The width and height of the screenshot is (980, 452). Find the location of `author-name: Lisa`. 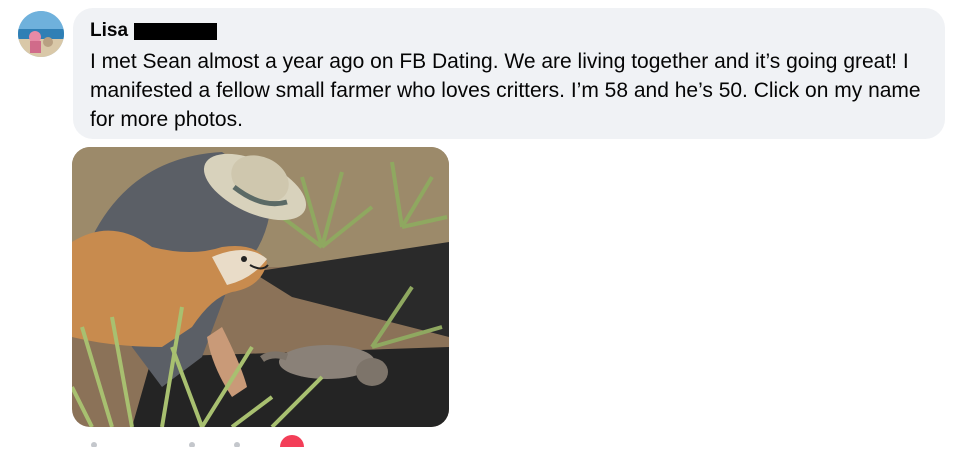

author-name: Lisa is located at coordinates (109, 31).